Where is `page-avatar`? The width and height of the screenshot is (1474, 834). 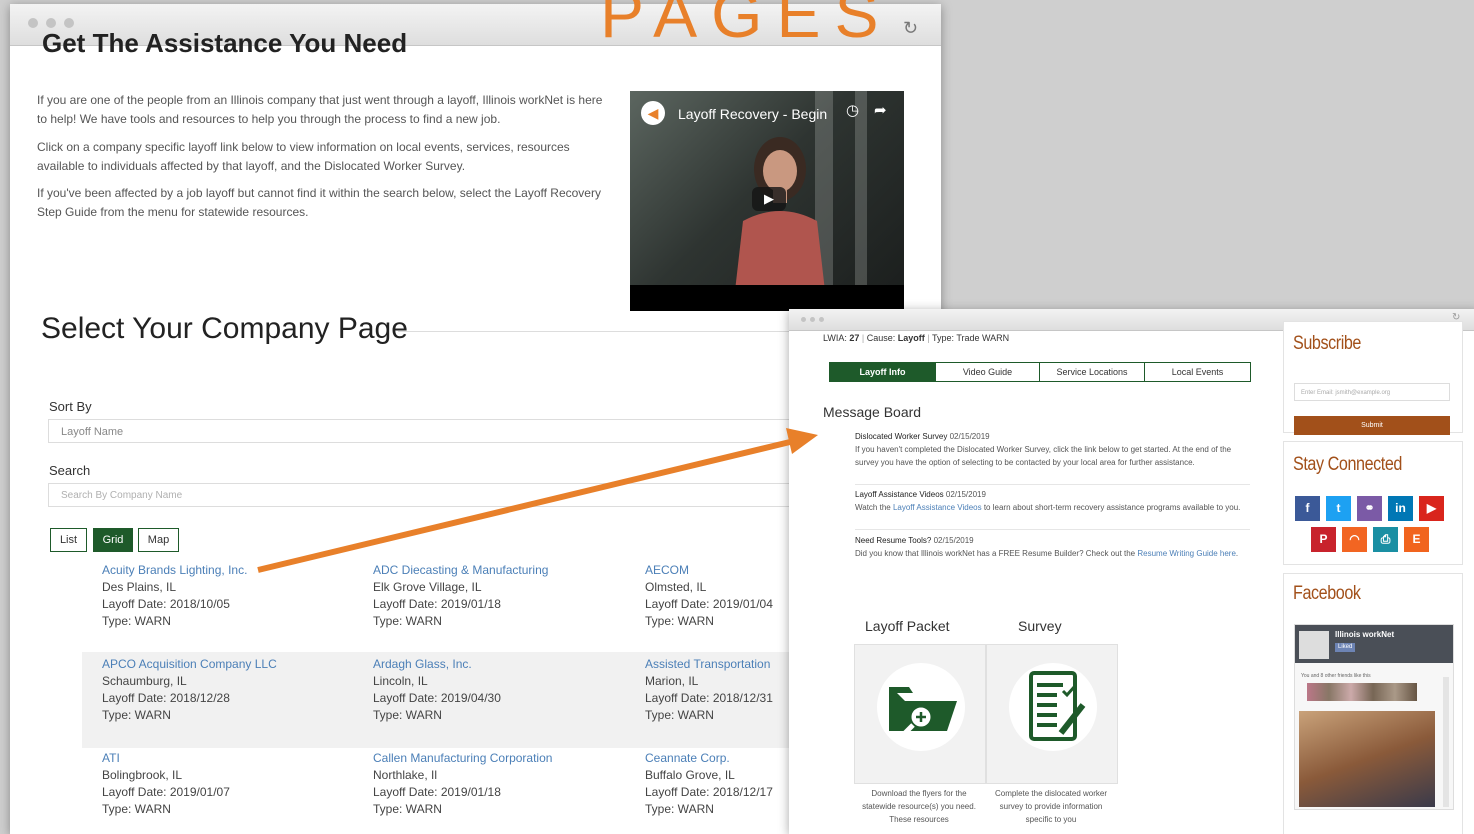
page-avatar is located at coordinates (1314, 645).